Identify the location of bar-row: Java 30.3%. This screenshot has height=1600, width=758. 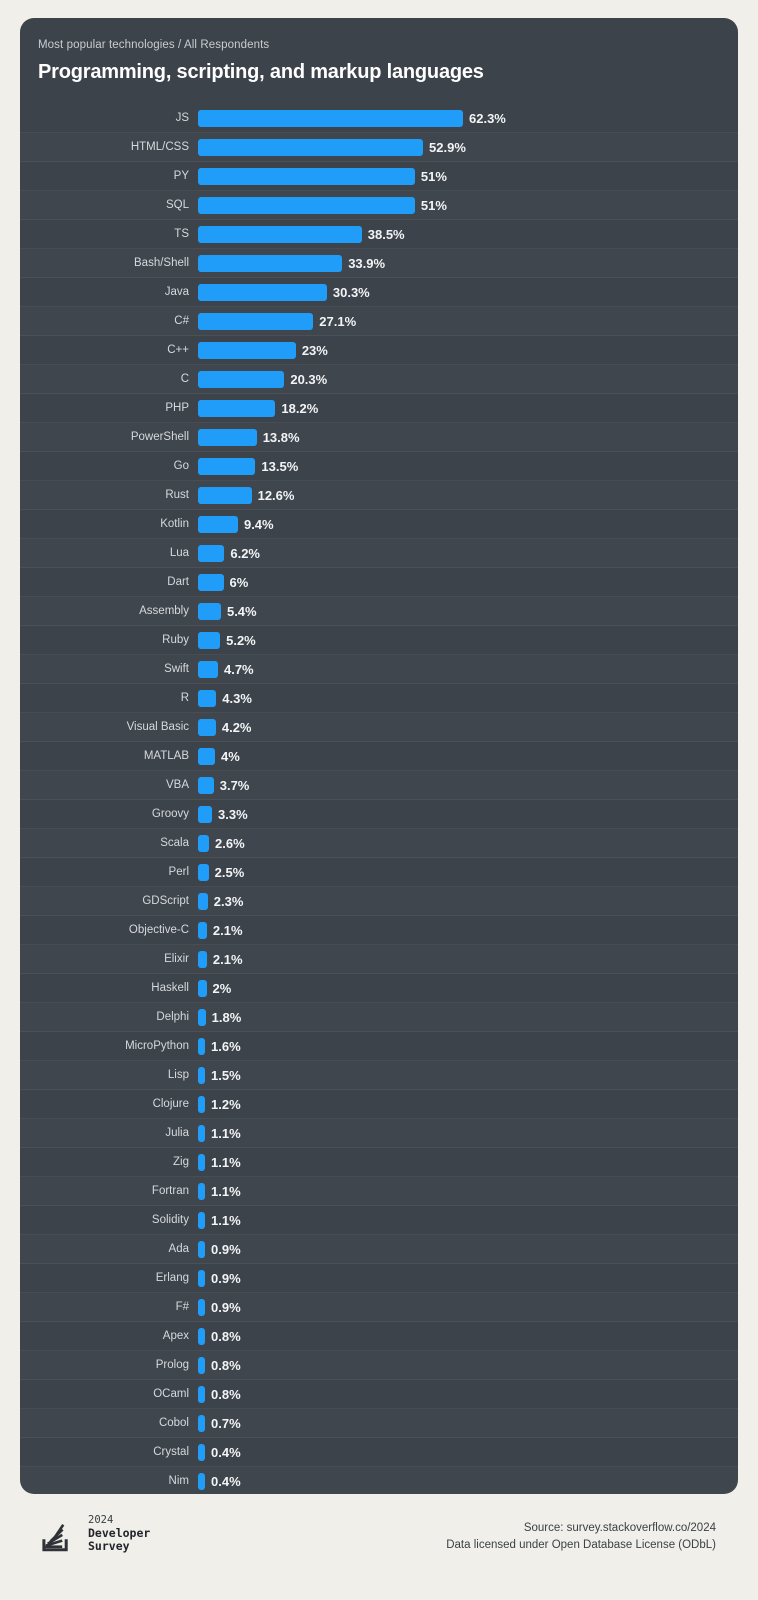
(379, 292).